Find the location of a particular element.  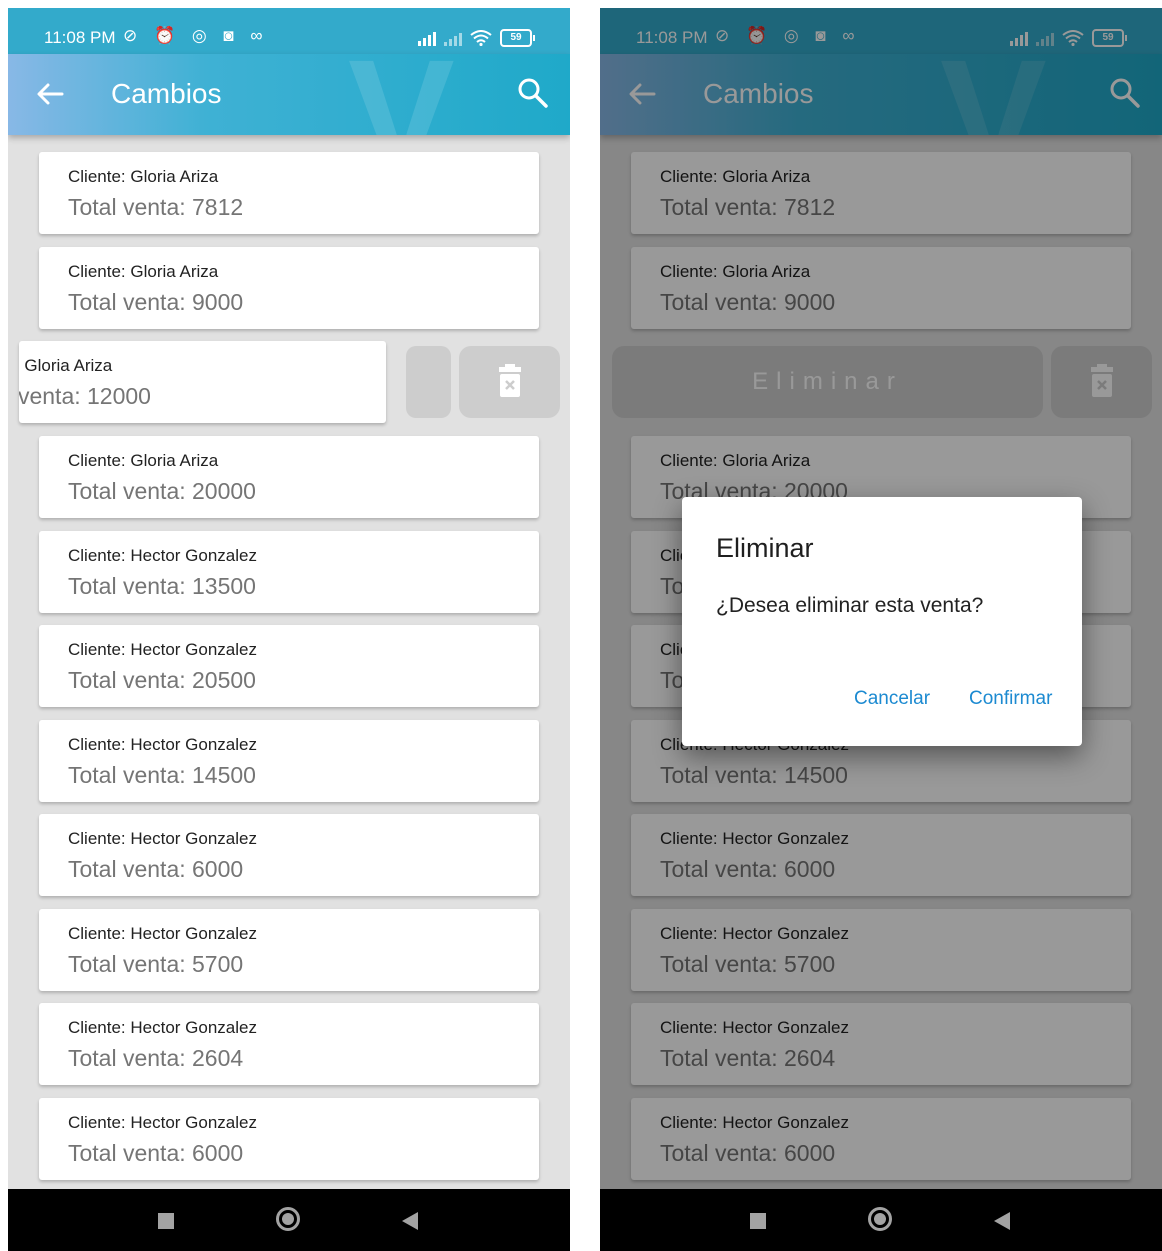

sale-total: Total venta: 12000 is located at coordinates (85, 396).